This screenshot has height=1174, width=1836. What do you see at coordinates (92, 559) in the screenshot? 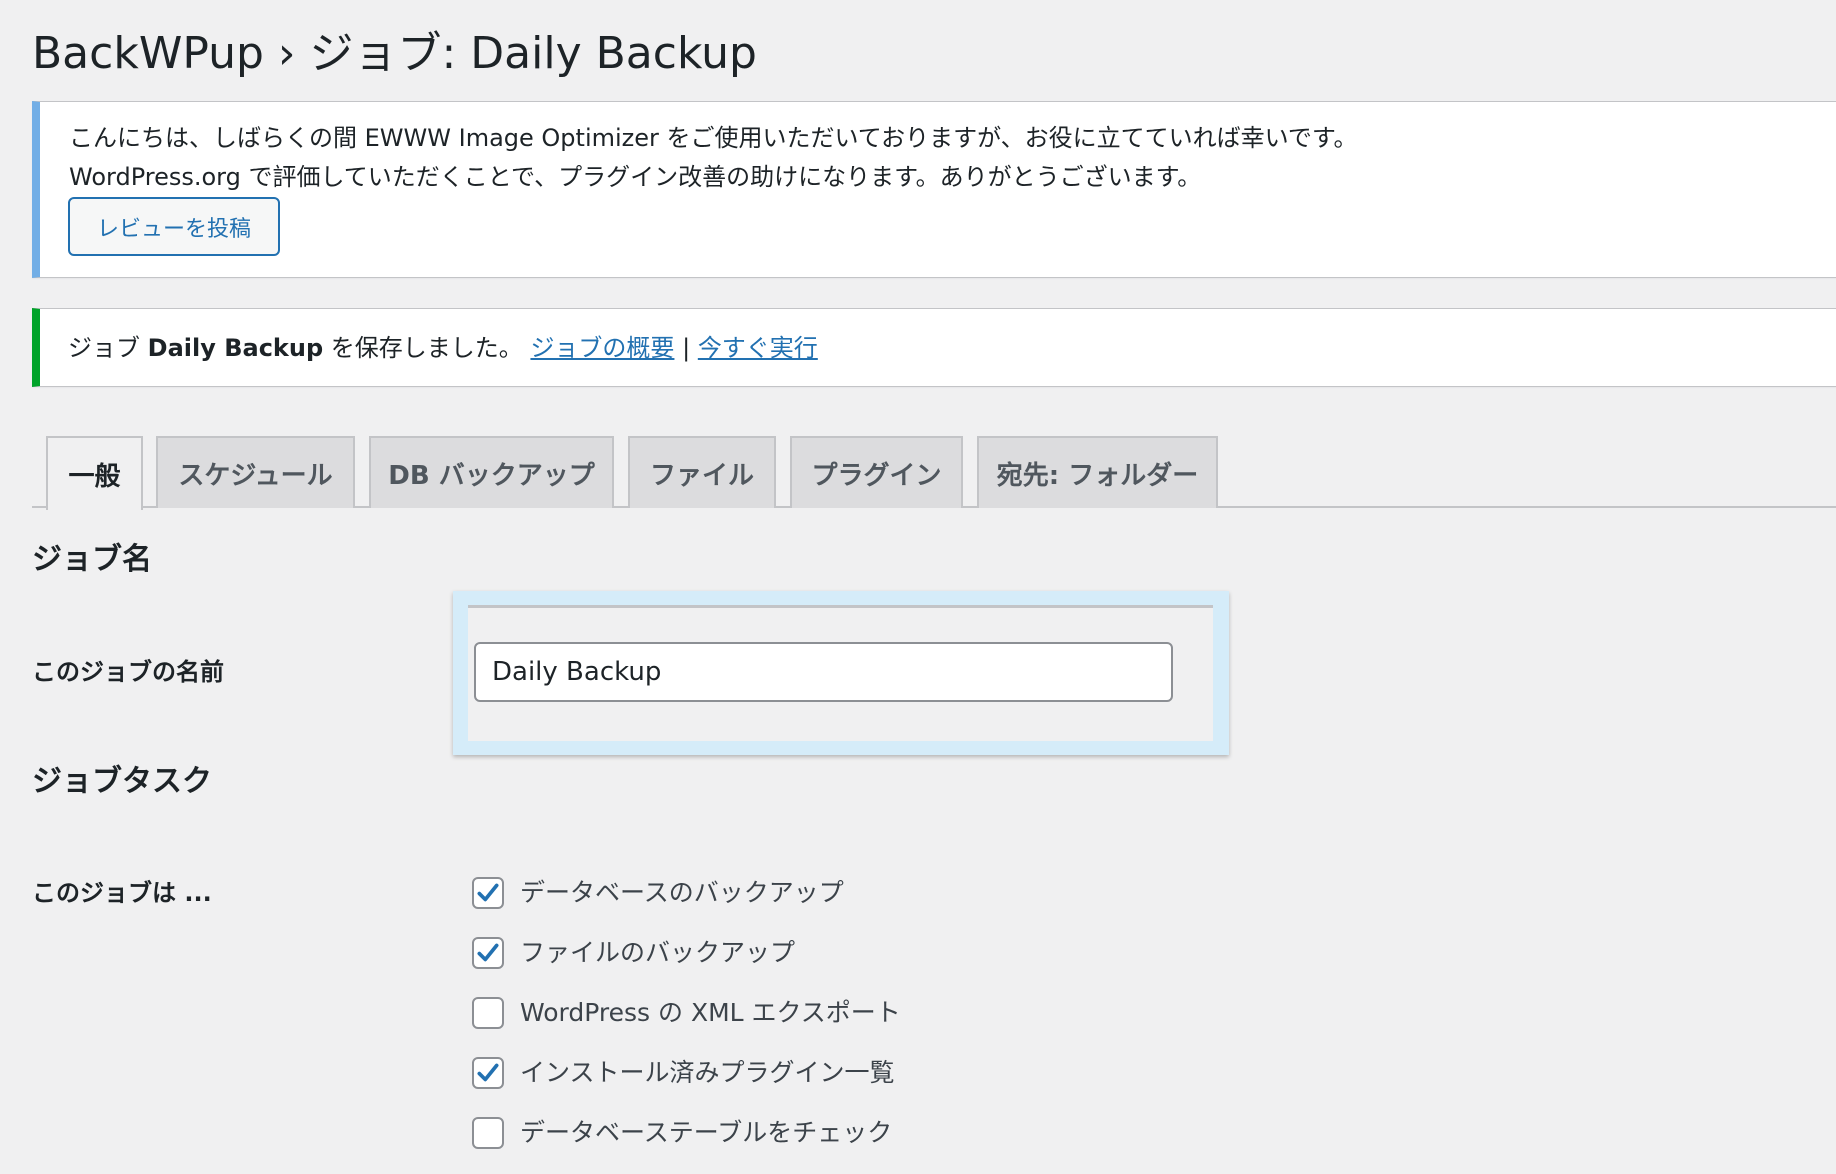
I see `job-name-heading: ジョブ名` at bounding box center [92, 559].